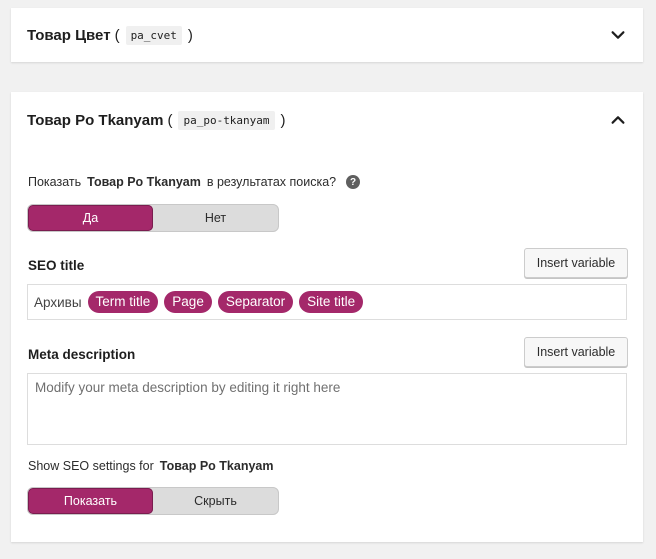  I want to click on variable-pill-page: Page, so click(188, 302).